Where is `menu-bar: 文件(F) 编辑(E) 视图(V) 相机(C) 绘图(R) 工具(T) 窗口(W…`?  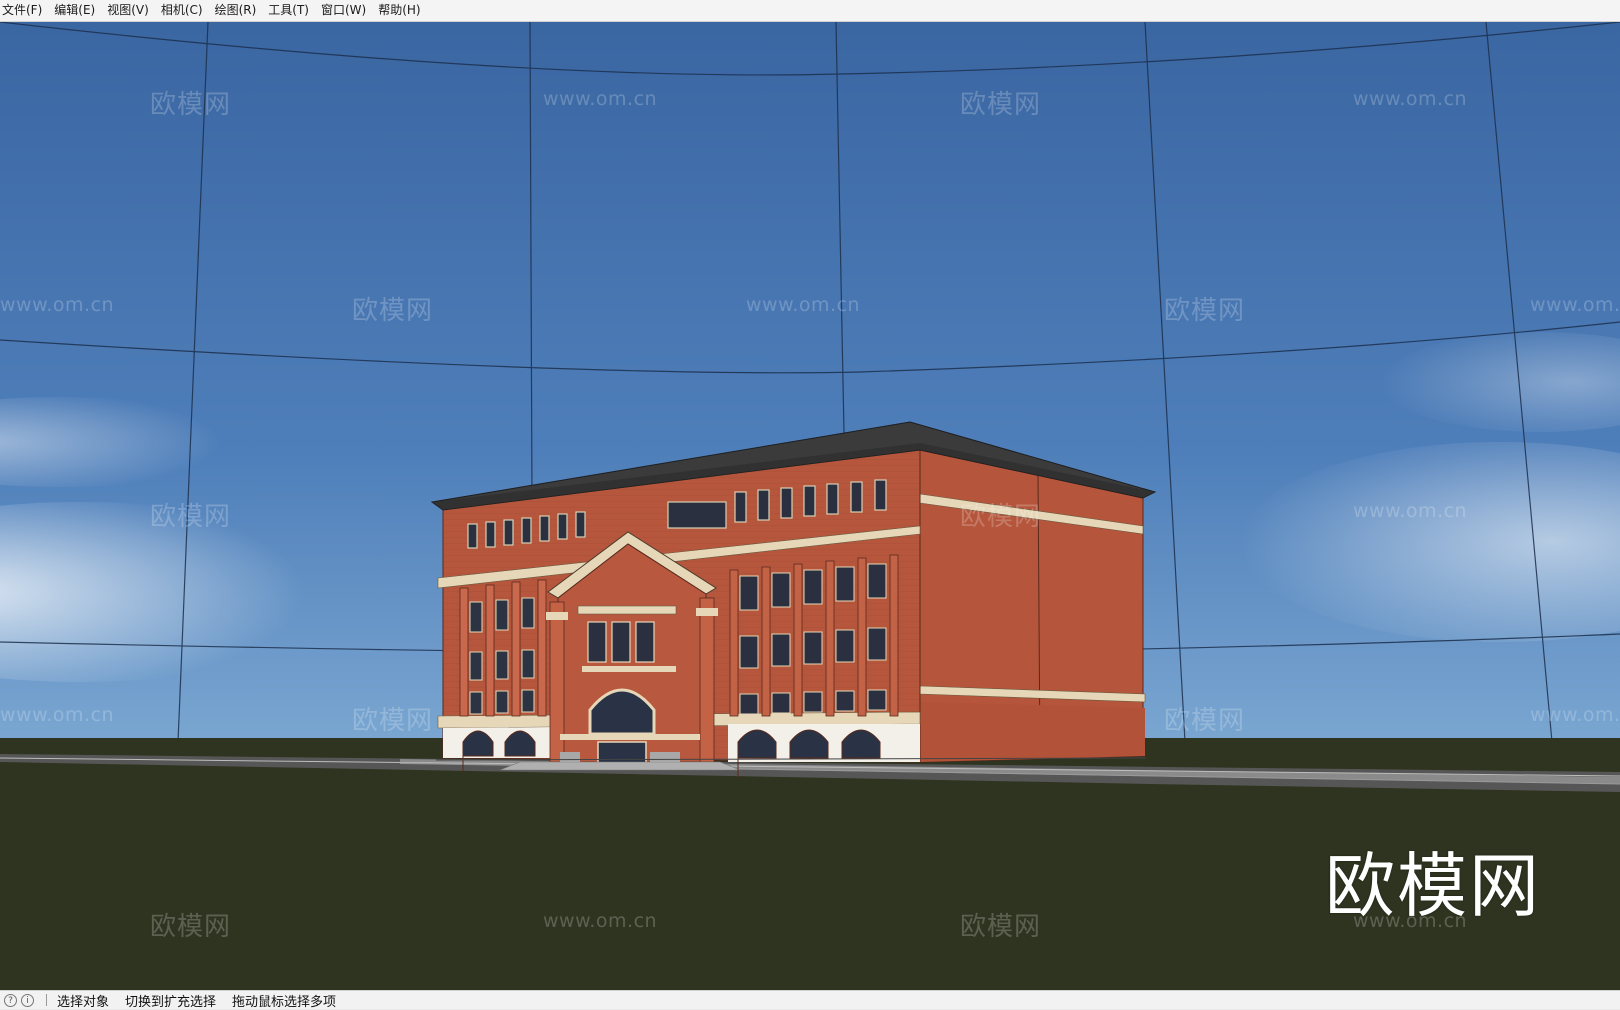
menu-bar: 文件(F) 编辑(E) 视图(V) 相机(C) 绘图(R) 工具(T) 窗口(W… is located at coordinates (810, 11).